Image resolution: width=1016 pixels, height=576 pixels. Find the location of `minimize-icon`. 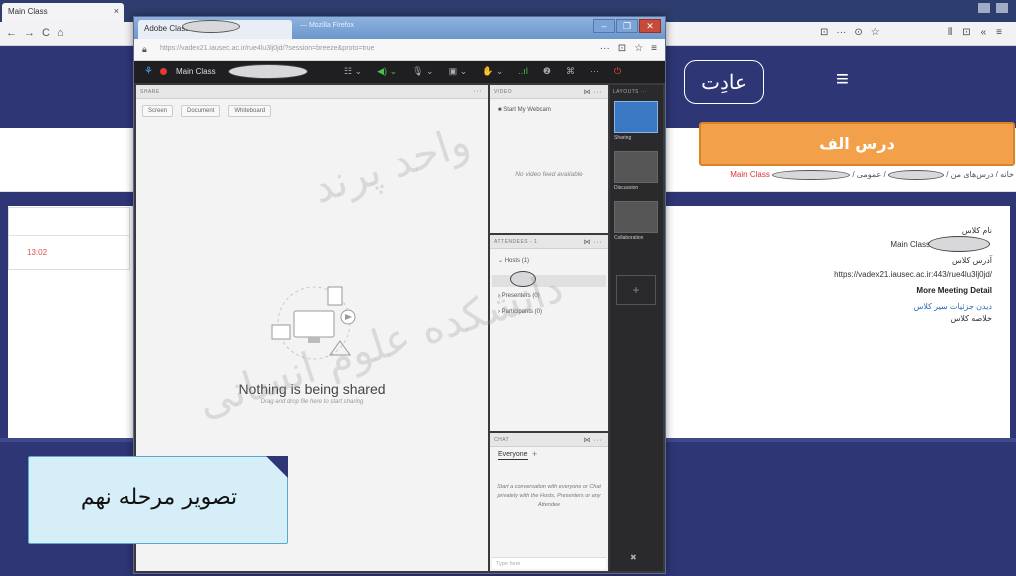

minimize-icon is located at coordinates (984, 8).